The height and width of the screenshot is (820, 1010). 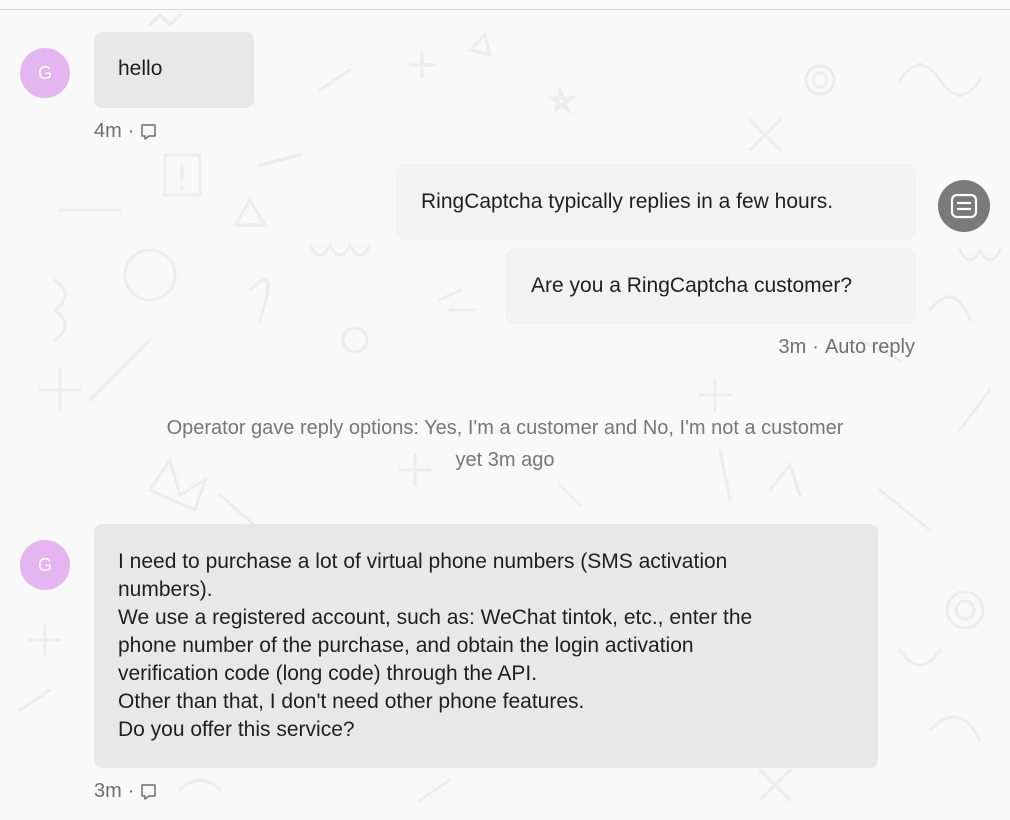 What do you see at coordinates (691, 285) in the screenshot?
I see `message-text: Are you a RingCaptcha customer?` at bounding box center [691, 285].